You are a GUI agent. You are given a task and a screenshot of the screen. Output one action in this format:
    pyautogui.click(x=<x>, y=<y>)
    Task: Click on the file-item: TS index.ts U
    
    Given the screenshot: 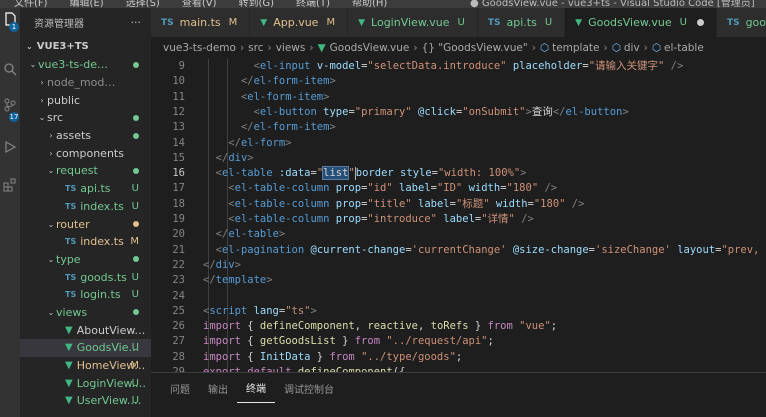 What is the action you would take?
    pyautogui.click(x=85, y=207)
    